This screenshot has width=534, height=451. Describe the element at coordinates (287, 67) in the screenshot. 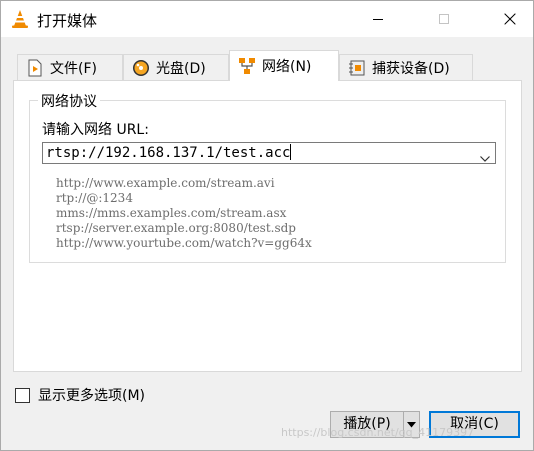

I see `tab-label: 网络(N)` at that location.